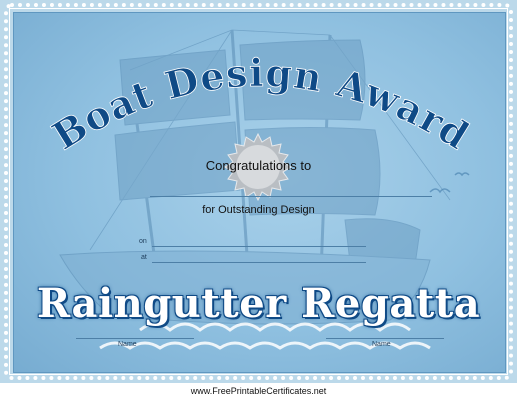  What do you see at coordinates (144, 257) in the screenshot?
I see `location-label: at` at bounding box center [144, 257].